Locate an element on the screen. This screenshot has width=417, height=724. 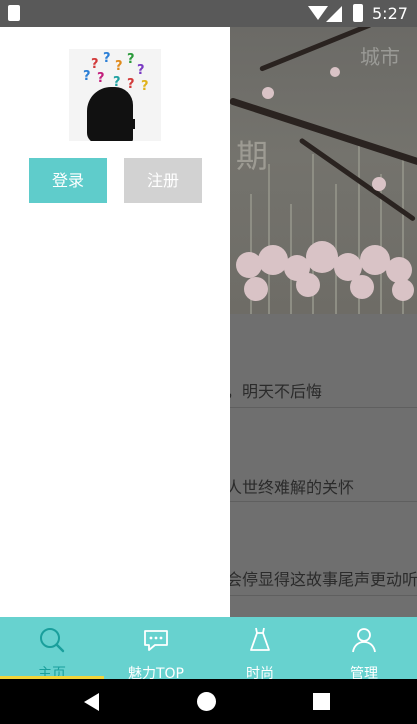
wifi-icon is located at coordinates (318, 13).